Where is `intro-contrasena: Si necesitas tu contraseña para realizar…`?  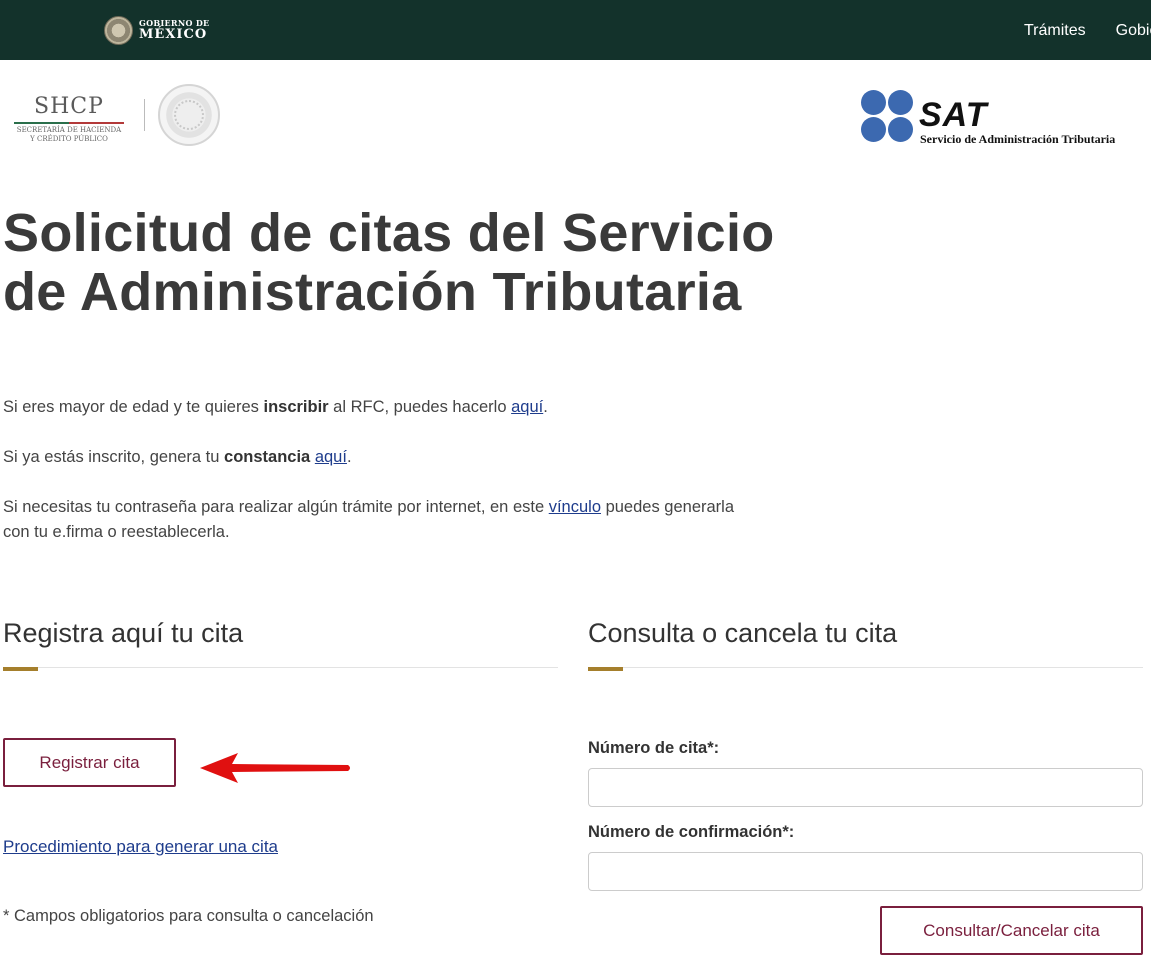
intro-contrasena: Si necesitas tu contraseña para realizar… is located at coordinates (369, 519).